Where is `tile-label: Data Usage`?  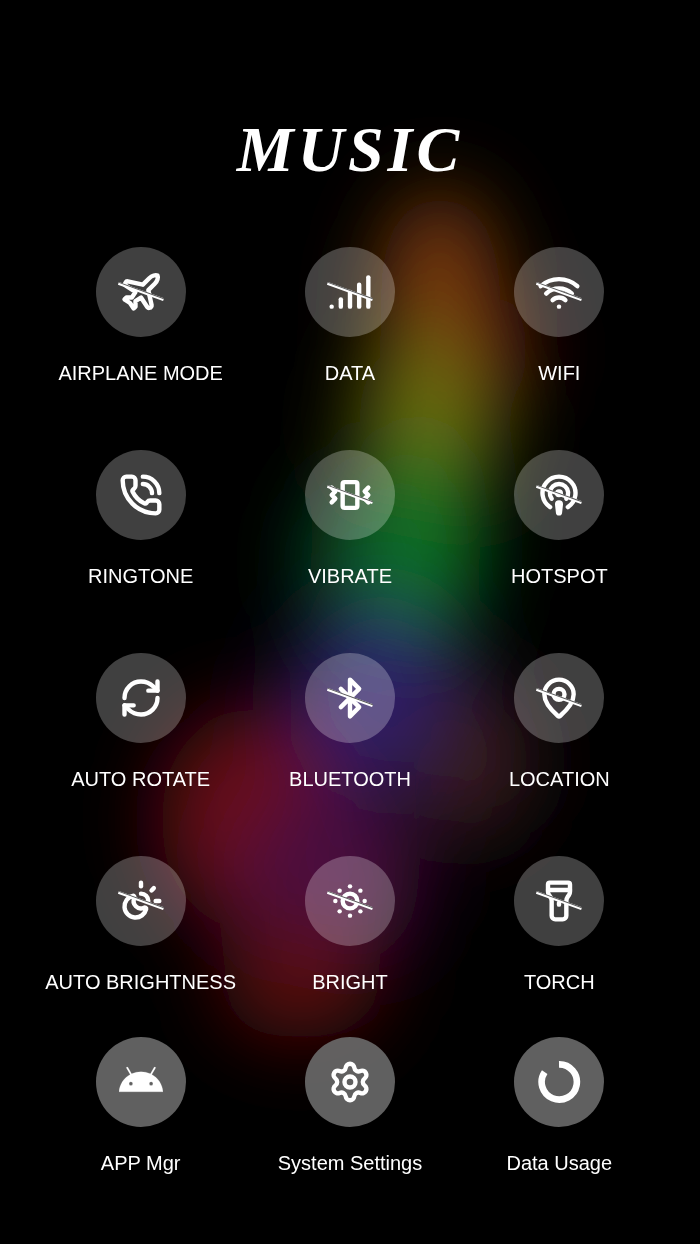 tile-label: Data Usage is located at coordinates (559, 1163).